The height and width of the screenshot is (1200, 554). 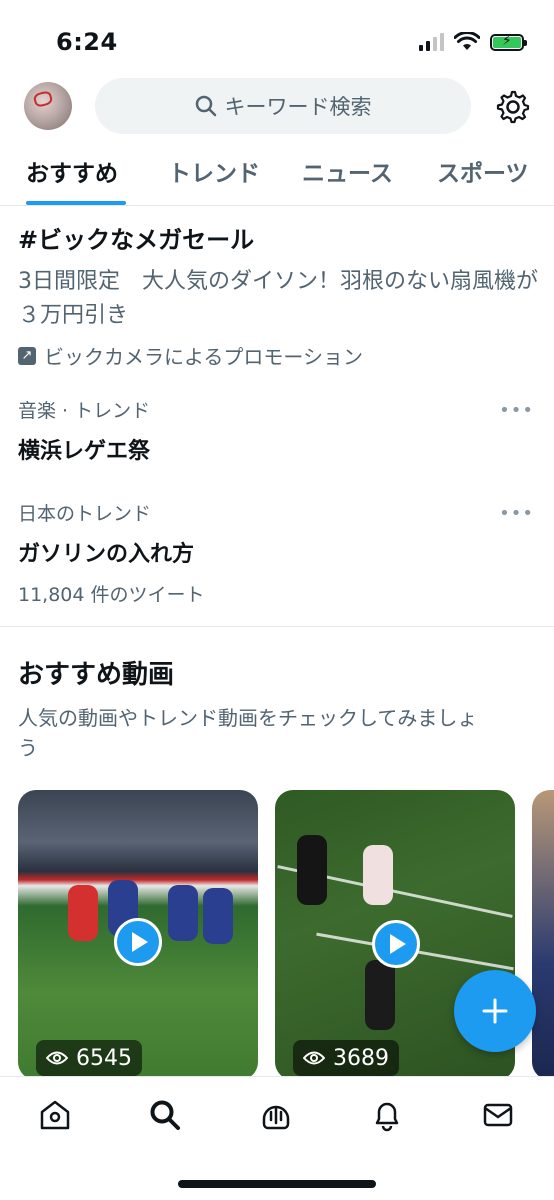 I want to click on view-count: 6545, so click(x=89, y=1058).